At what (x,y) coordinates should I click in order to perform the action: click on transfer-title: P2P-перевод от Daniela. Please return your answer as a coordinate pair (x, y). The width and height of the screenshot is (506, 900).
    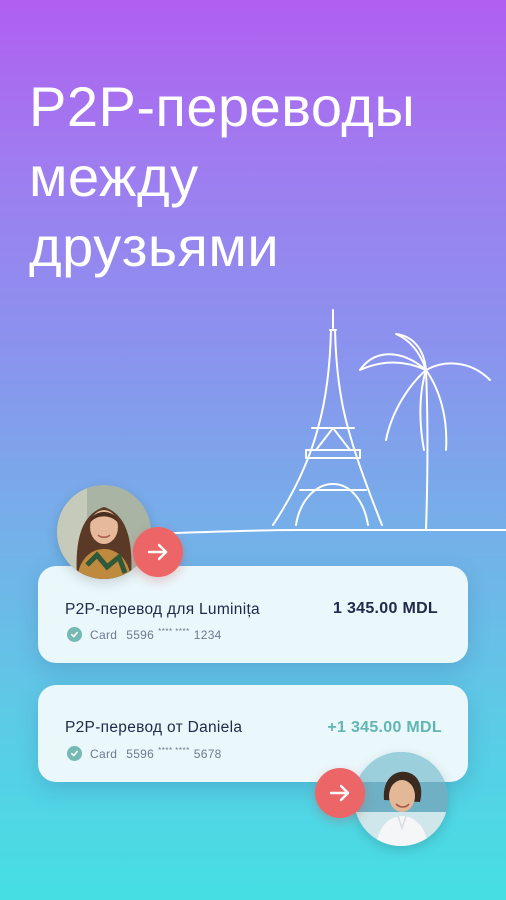
    Looking at the image, I should click on (154, 727).